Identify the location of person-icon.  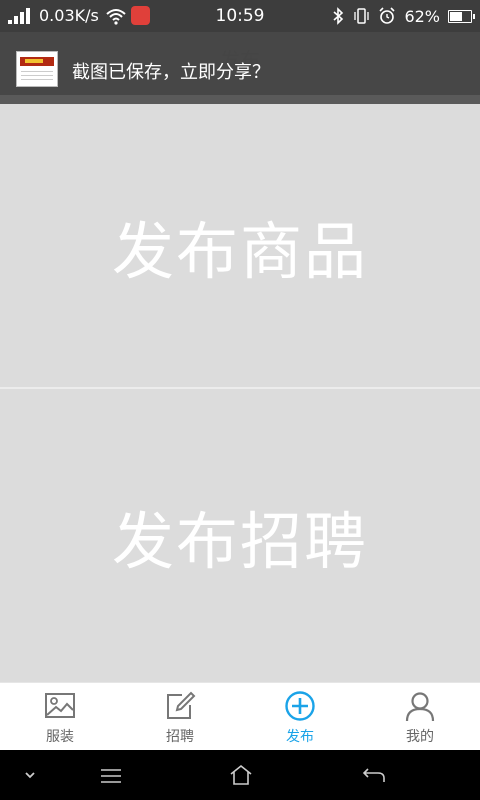
(420, 706).